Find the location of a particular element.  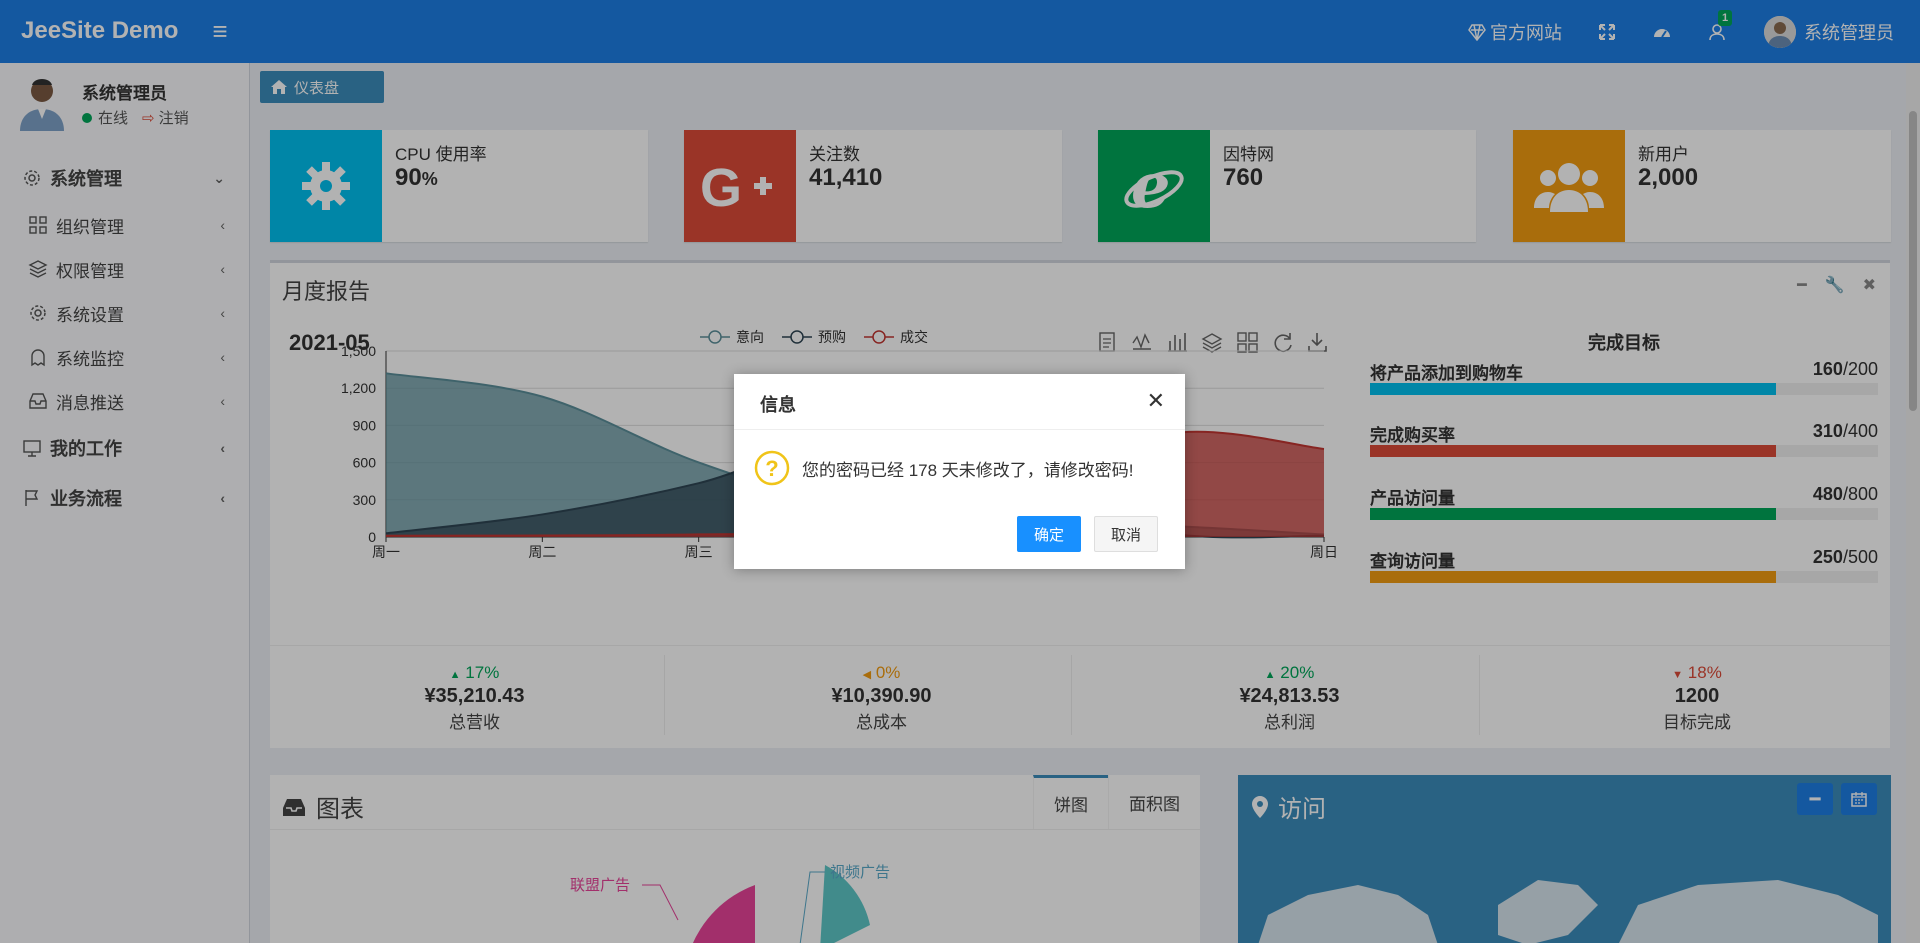

dialog-message: 您的密码已经 178 天未修改了，请修改密码! is located at coordinates (968, 470).